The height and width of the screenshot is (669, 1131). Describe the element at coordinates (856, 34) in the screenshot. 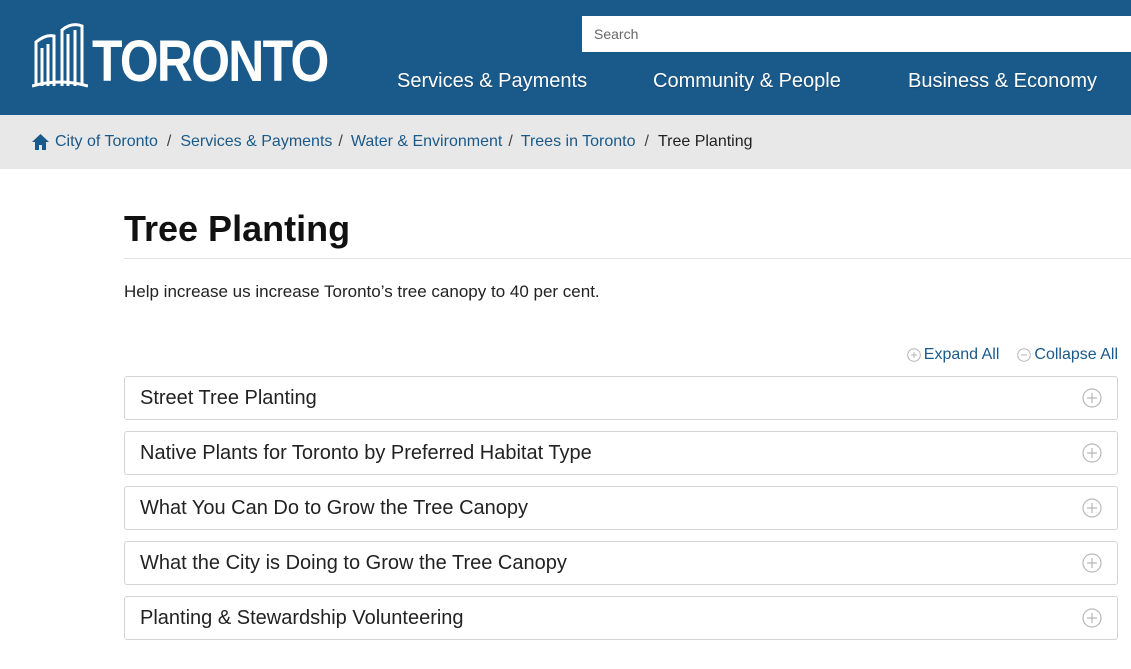

I see `search-input` at that location.